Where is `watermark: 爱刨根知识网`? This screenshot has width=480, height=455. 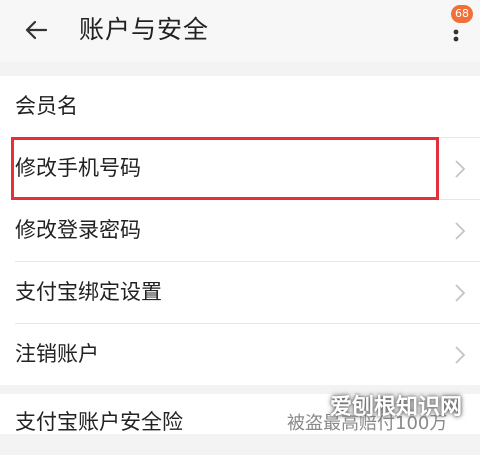 watermark: 爱刨根知识网 is located at coordinates (396, 407).